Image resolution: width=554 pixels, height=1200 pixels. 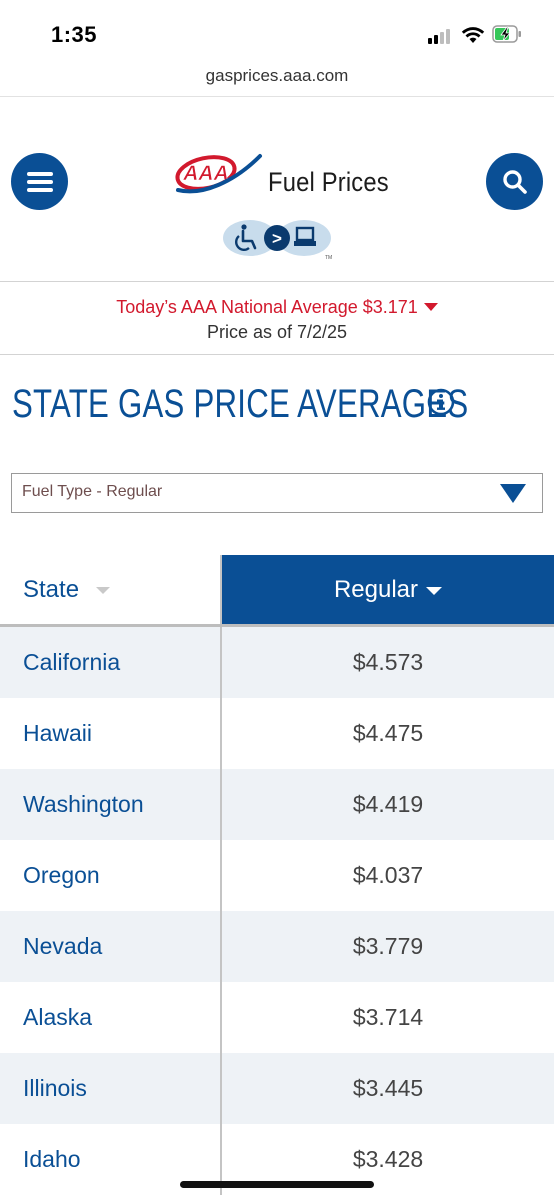 I want to click on page-brand-title: Fuel Prices, so click(x=328, y=182).